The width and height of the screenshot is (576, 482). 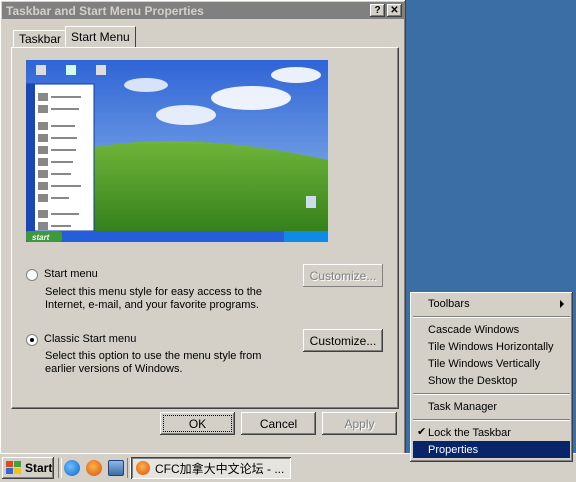 I want to click on menu-item-label: Task Manager, so click(x=463, y=406).